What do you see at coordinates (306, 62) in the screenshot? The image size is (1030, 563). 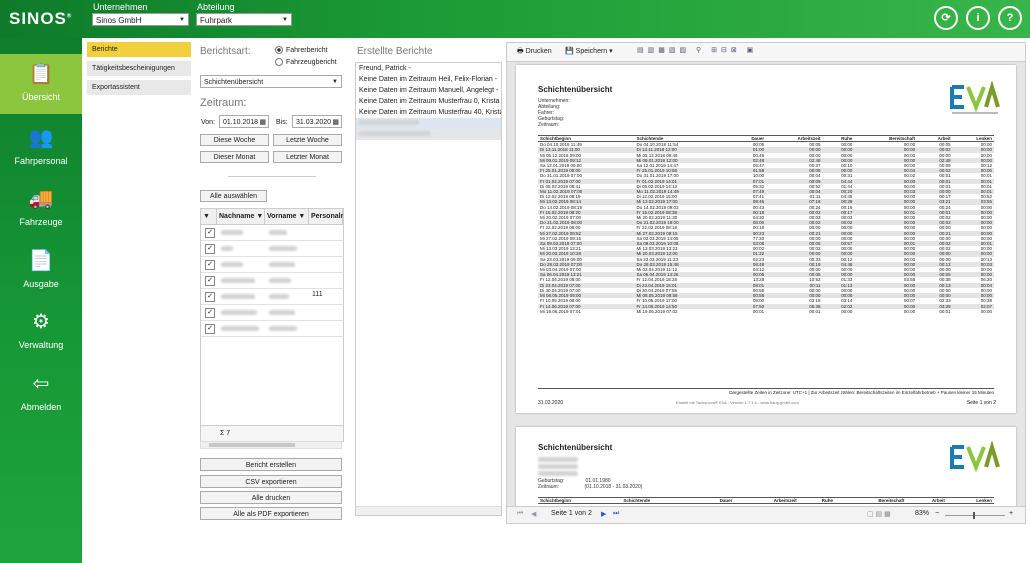 I see `radio-fahrzeugbericht: Fahrzeugbericht` at bounding box center [306, 62].